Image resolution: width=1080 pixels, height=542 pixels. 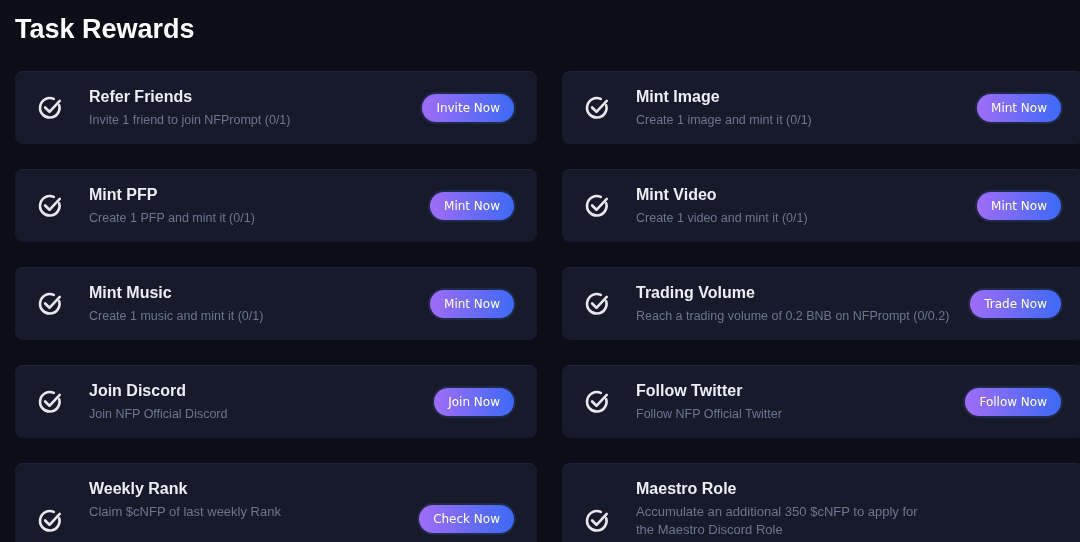 What do you see at coordinates (141, 96) in the screenshot?
I see `task-title: Refer Friends` at bounding box center [141, 96].